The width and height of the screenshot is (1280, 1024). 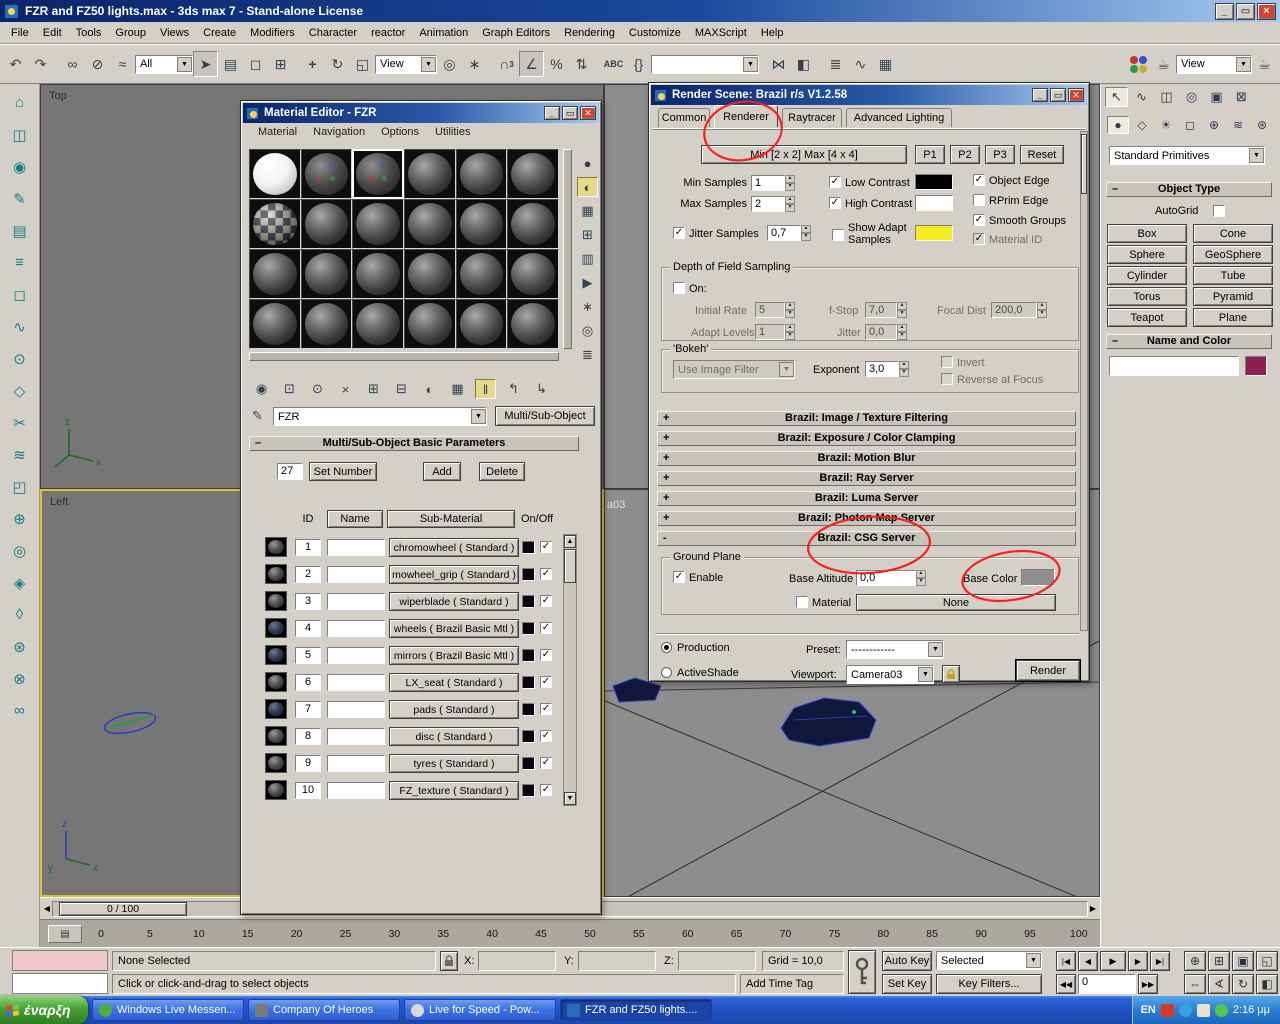 I want to click on smooth-groups-checkbox, so click(x=979, y=220).